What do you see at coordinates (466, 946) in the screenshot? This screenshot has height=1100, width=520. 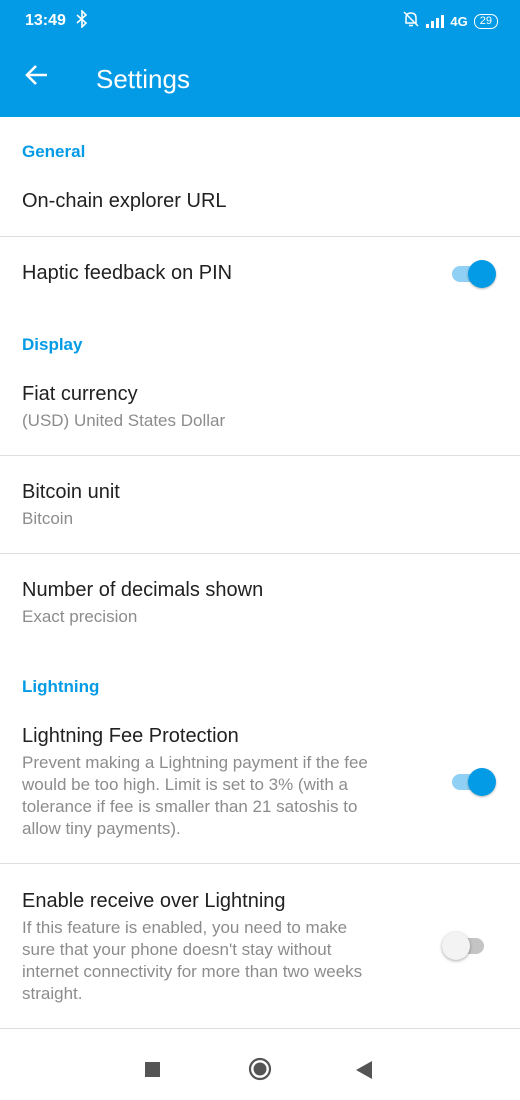 I see `receive-lightning-switch` at bounding box center [466, 946].